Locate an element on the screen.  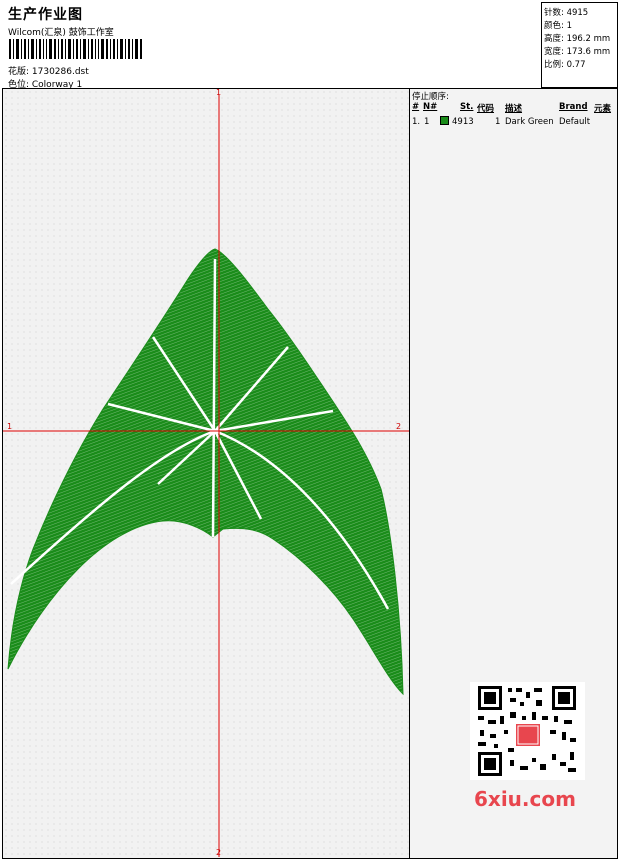
col-header-stitches: St. is located at coordinates (467, 107).